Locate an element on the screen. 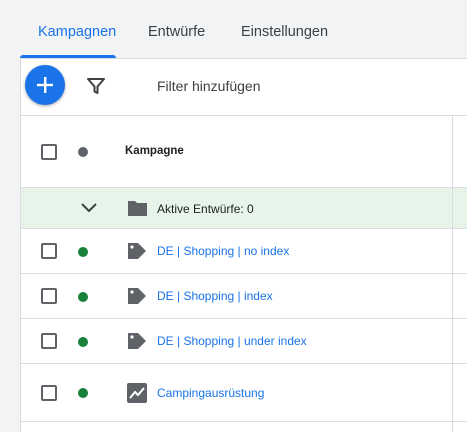  status-column-dot is located at coordinates (83, 152).